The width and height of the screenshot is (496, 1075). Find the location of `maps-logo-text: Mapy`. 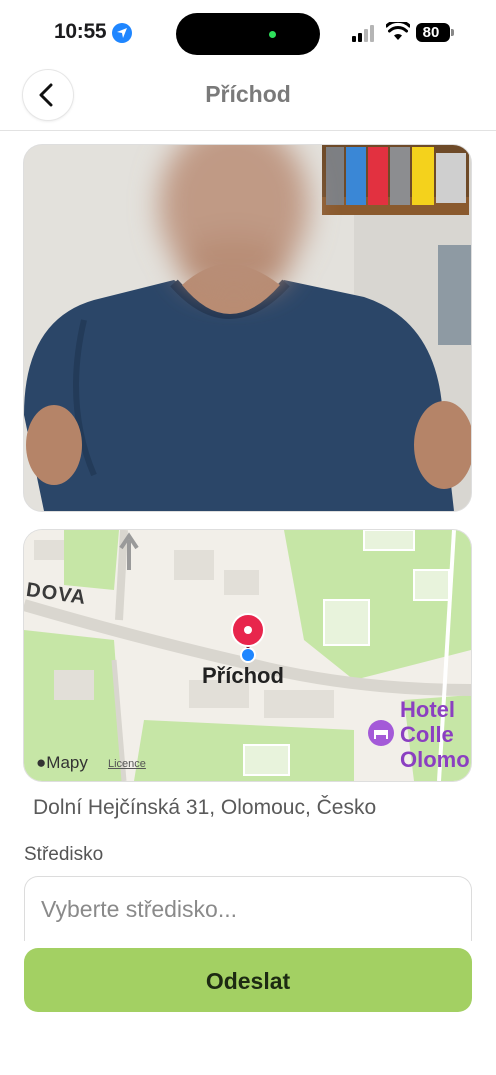

maps-logo-text: Mapy is located at coordinates (67, 762).